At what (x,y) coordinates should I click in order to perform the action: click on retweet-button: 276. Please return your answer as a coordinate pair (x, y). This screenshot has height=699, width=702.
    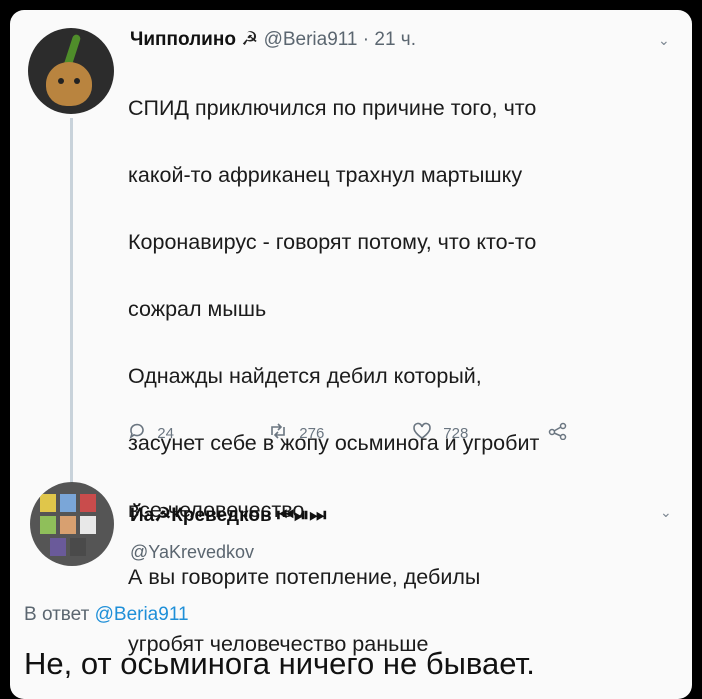
    Looking at the image, I should click on (296, 434).